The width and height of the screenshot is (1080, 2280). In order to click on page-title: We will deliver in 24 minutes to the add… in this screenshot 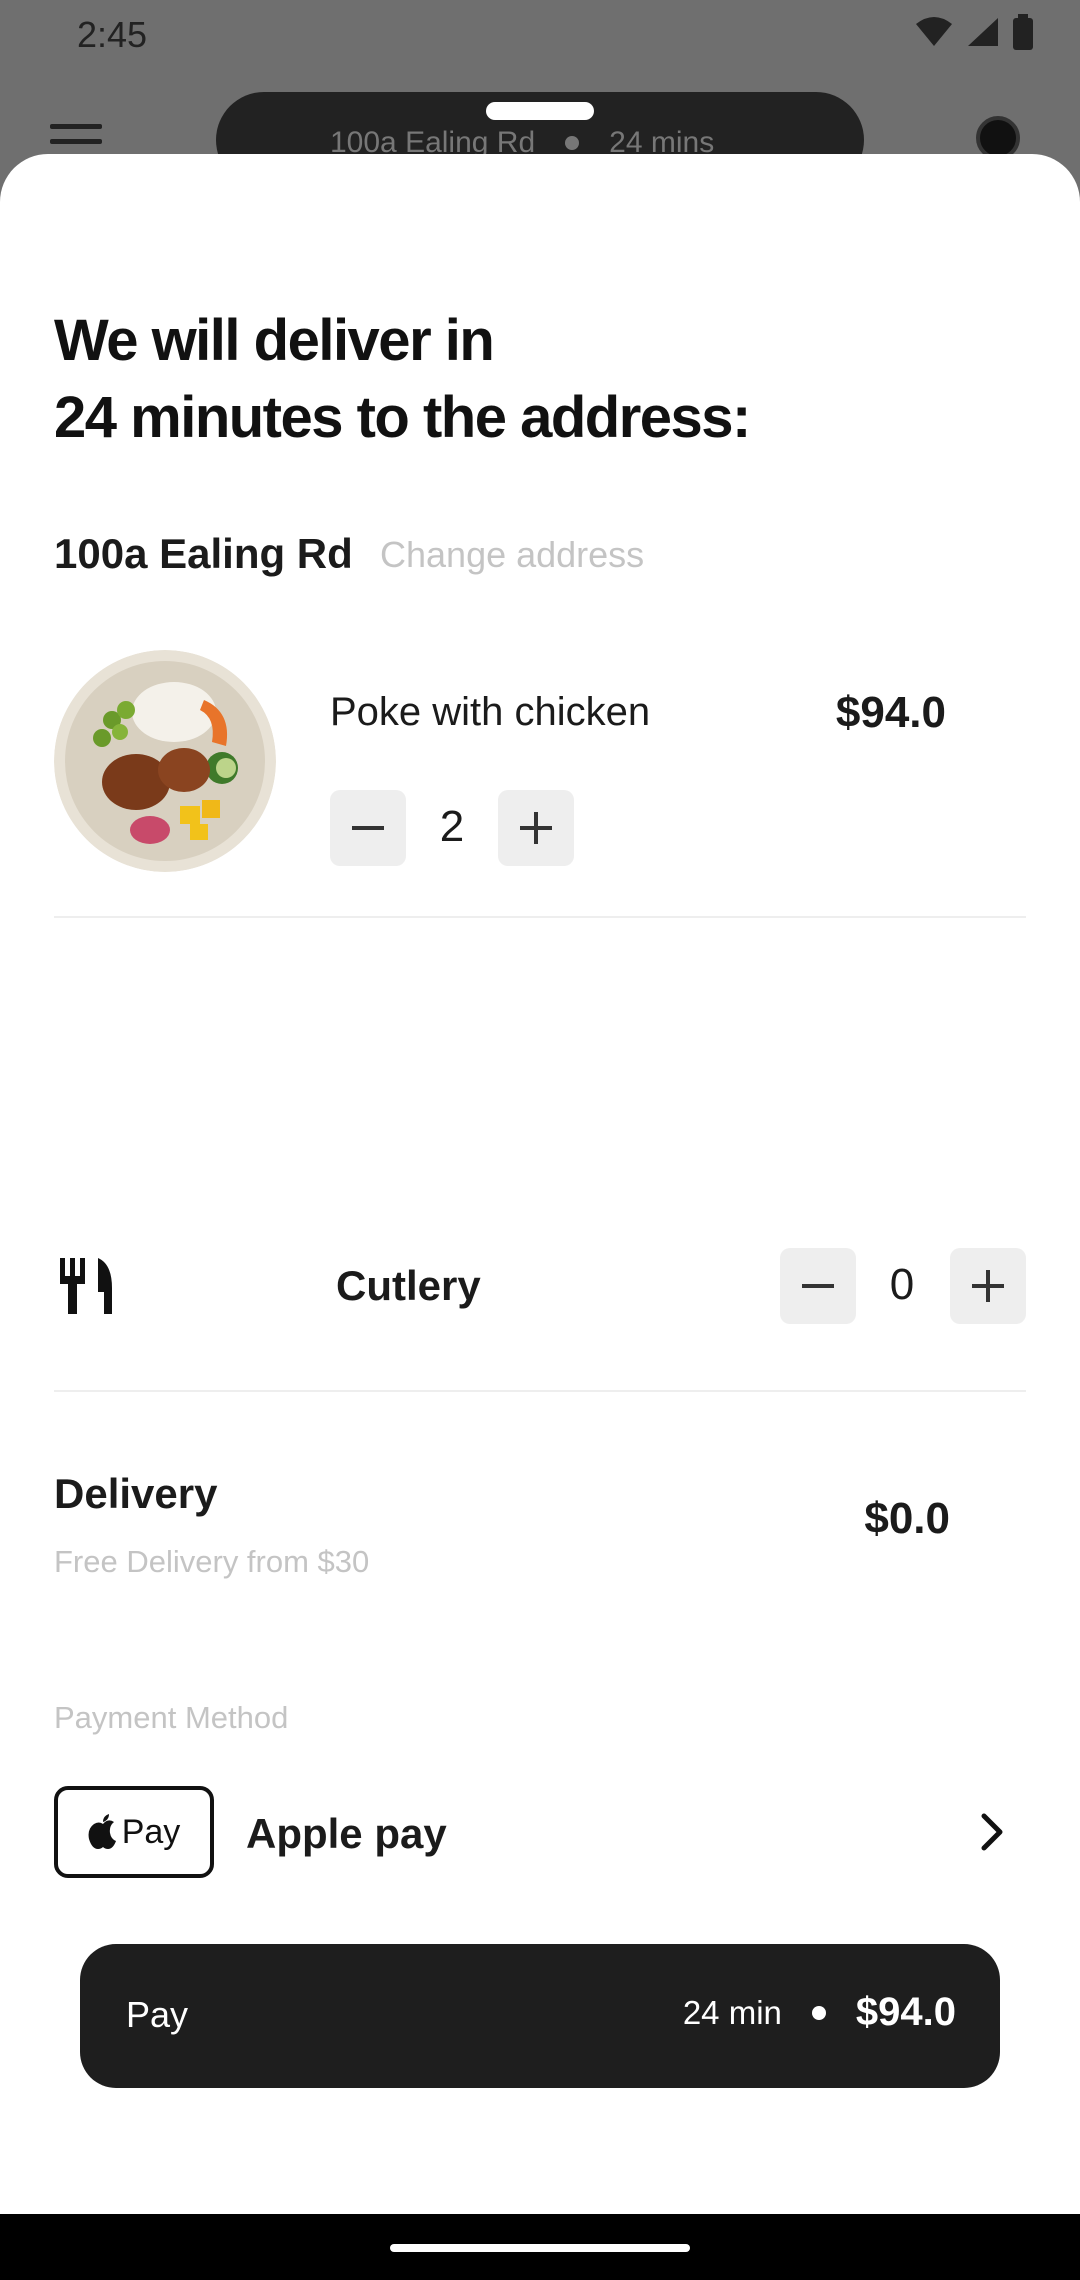, I will do `click(402, 379)`.